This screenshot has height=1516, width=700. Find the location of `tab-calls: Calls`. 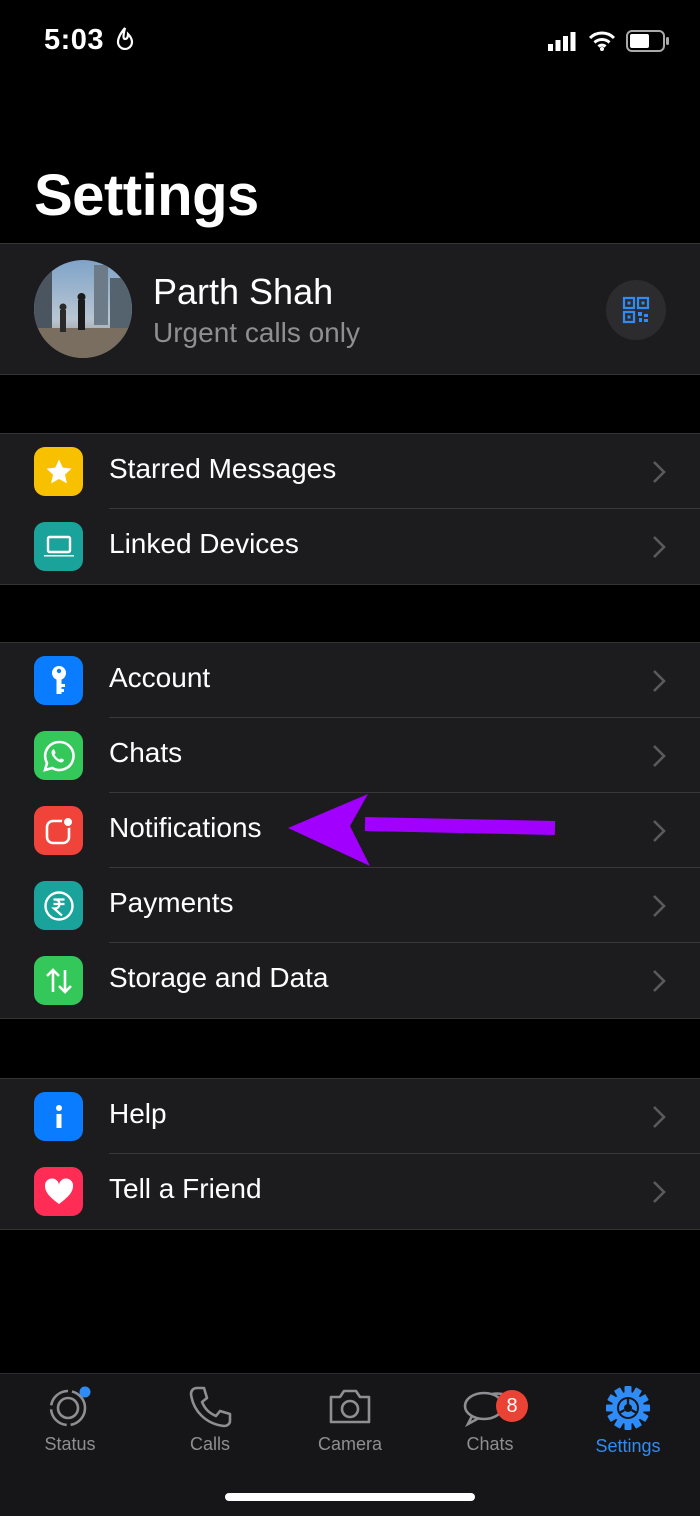

tab-calls: Calls is located at coordinates (210, 1419).